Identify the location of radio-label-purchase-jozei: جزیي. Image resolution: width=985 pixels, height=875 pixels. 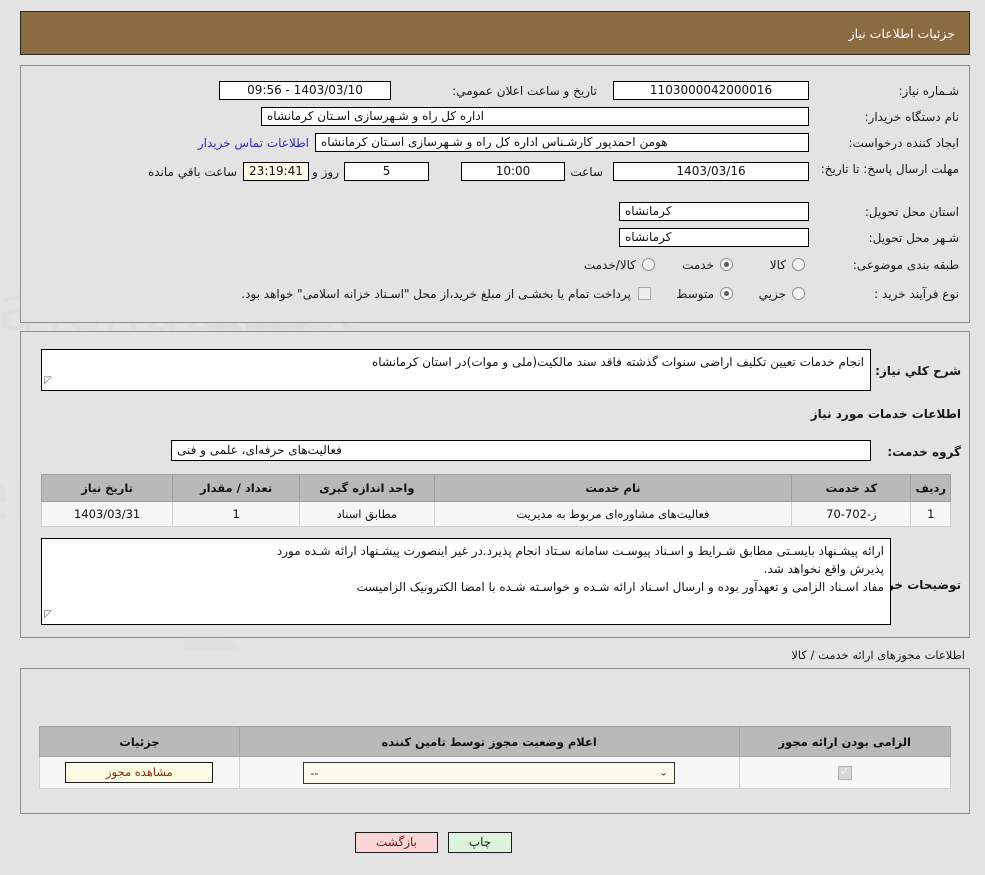
(772, 294).